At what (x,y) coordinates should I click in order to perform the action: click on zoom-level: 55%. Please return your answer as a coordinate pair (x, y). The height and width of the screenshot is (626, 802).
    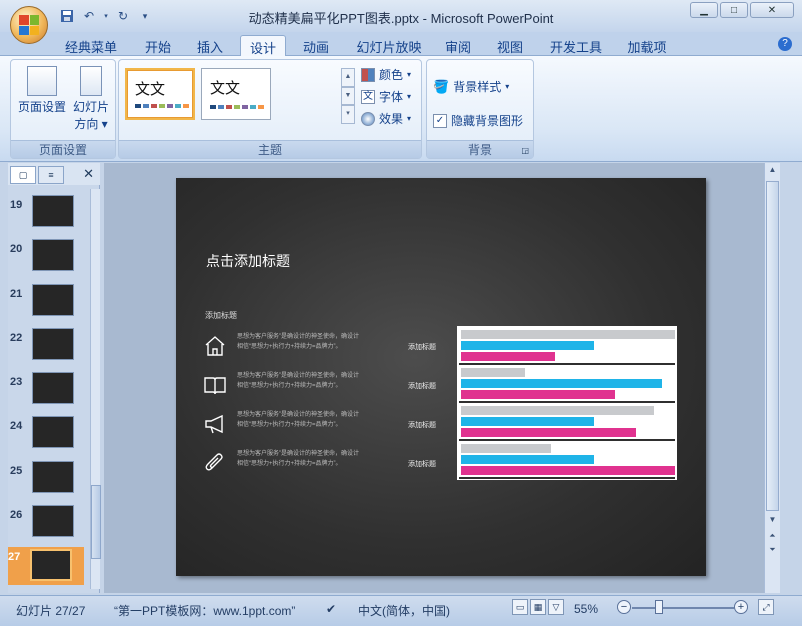
    Looking at the image, I should click on (586, 609).